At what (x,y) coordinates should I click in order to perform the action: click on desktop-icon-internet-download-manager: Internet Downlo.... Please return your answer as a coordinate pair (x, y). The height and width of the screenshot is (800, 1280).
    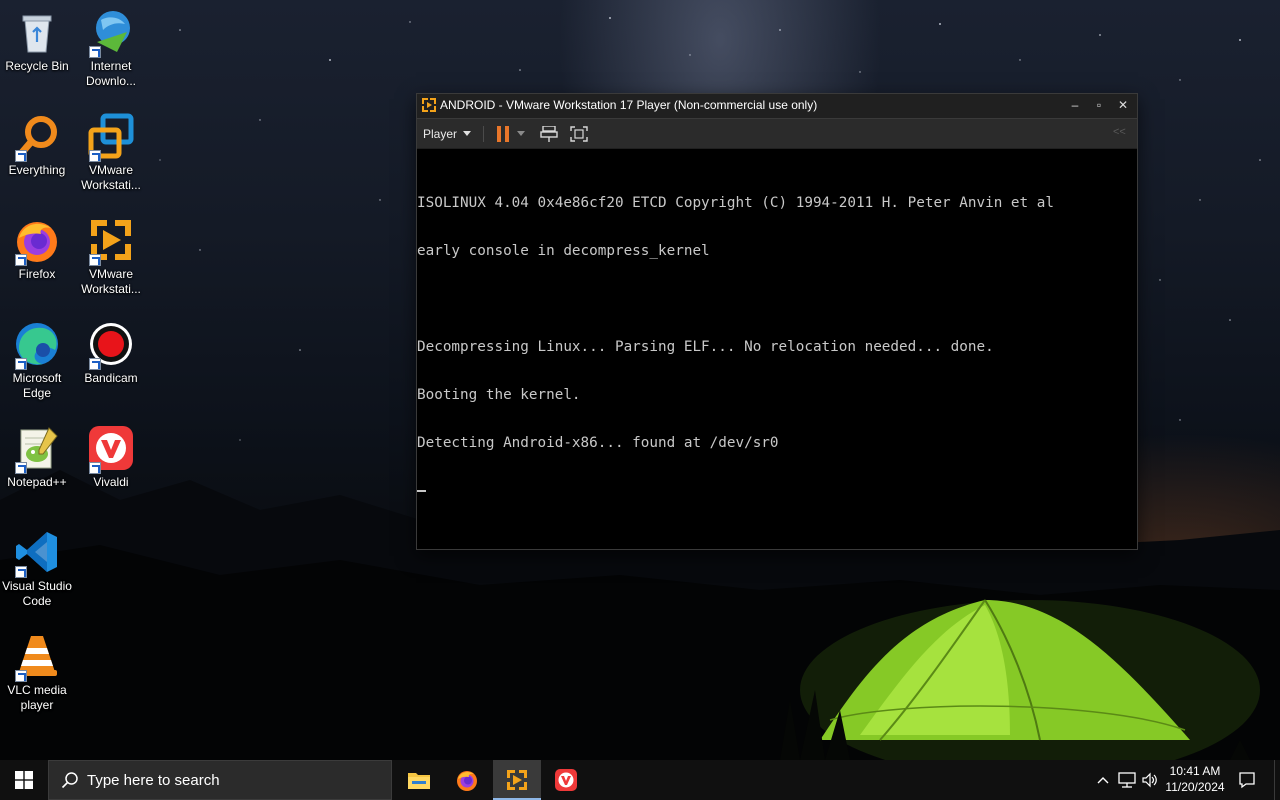
    Looking at the image, I should click on (111, 46).